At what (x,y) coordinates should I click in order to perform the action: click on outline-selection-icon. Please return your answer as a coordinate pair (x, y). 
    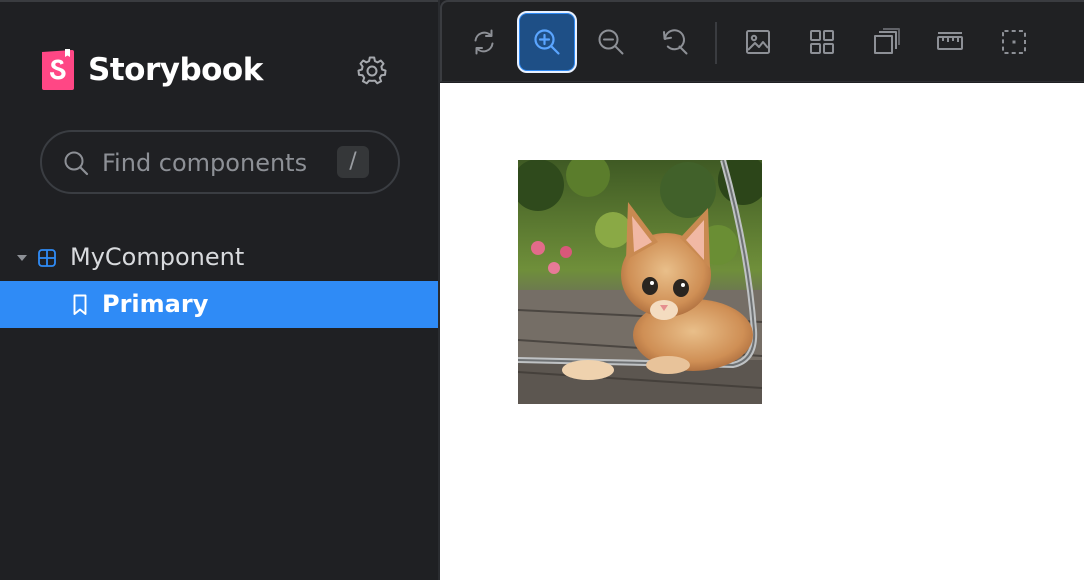
    Looking at the image, I should click on (1014, 42).